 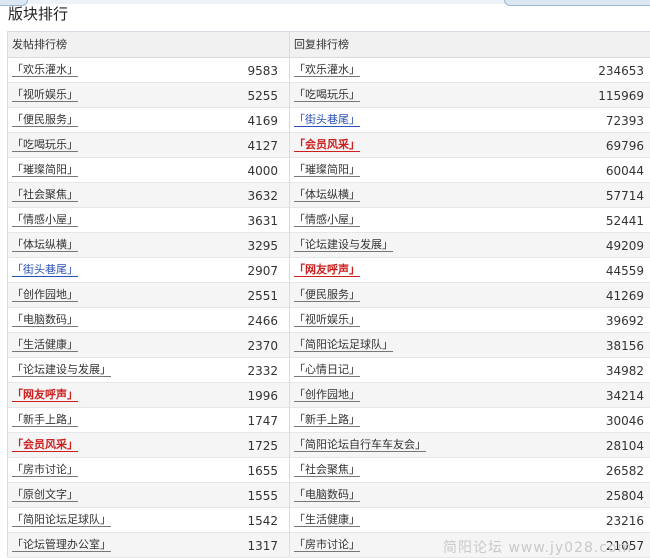 I want to click on count-value: 1747, so click(x=262, y=421).